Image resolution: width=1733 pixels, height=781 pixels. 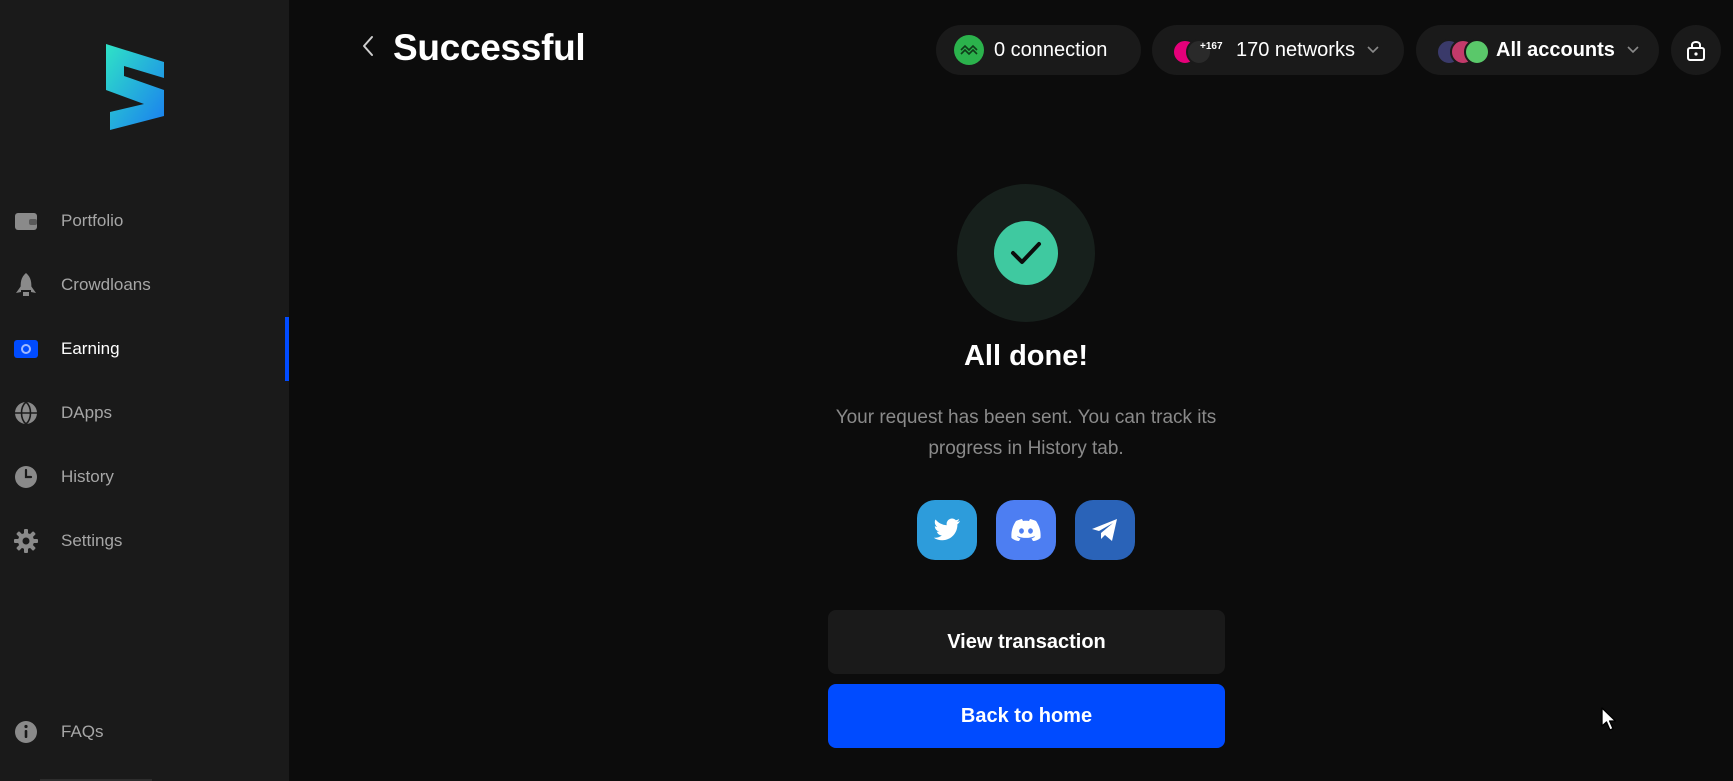 I want to click on discord-icon, so click(x=1026, y=530).